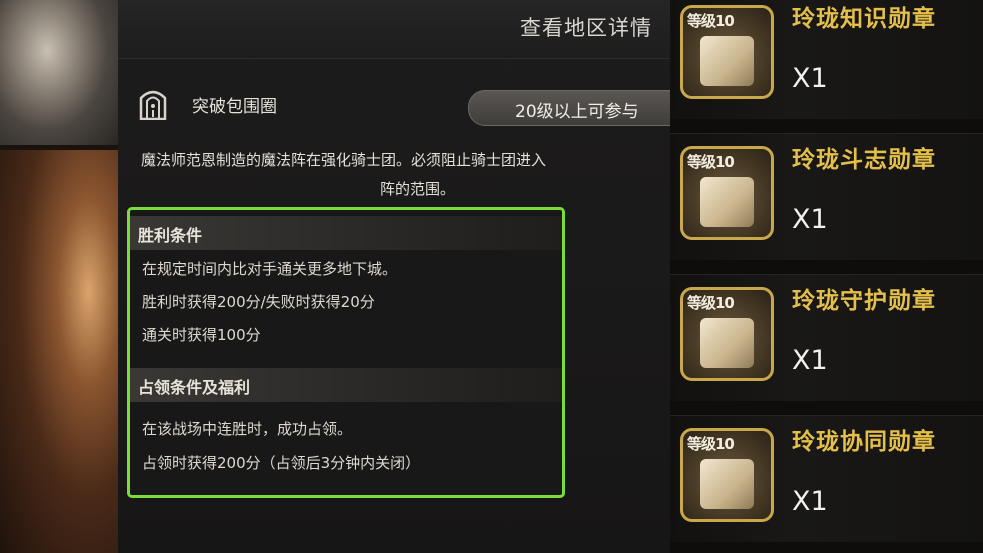 The image size is (983, 553). I want to click on description-line-1: 魔法师范恩制造的魔法阵在强化骑士团。必须阻止骑士团进入, so click(344, 160).